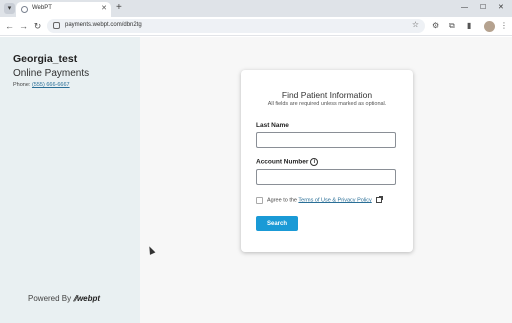  I want to click on close-icon: ✕, so click(104, 8).